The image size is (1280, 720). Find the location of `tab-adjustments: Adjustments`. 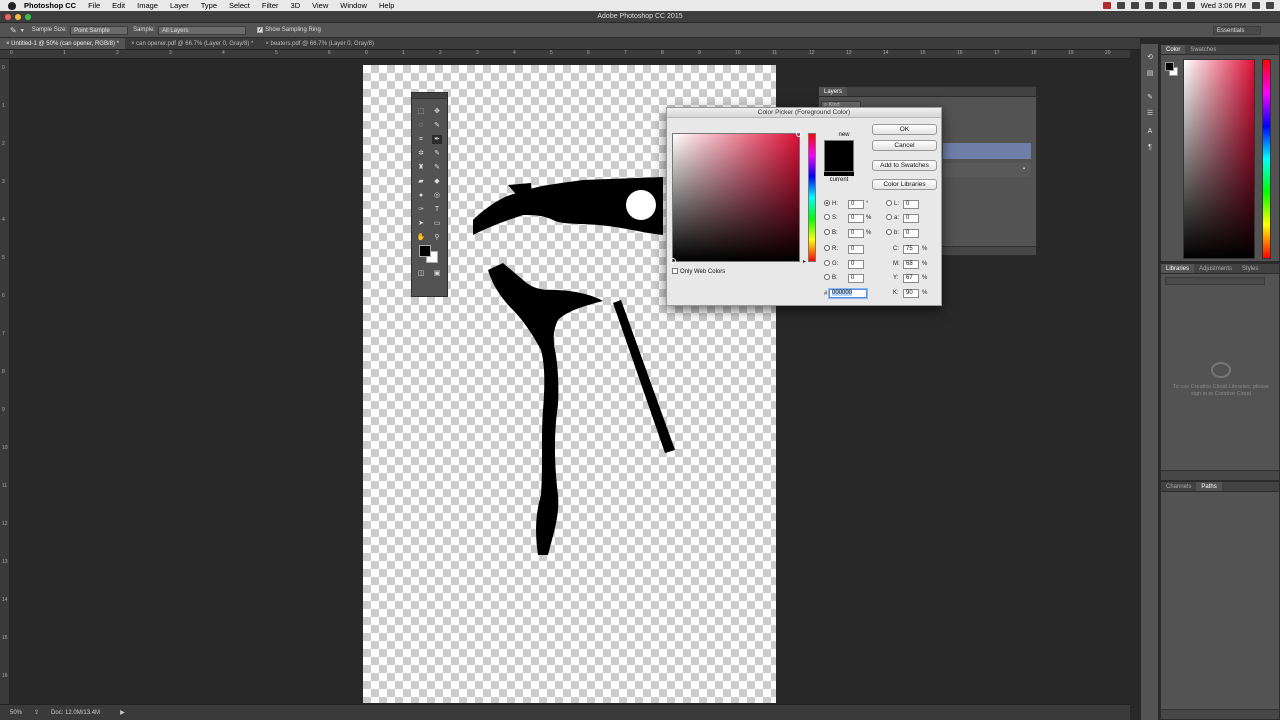

tab-adjustments: Adjustments is located at coordinates (1215, 268).